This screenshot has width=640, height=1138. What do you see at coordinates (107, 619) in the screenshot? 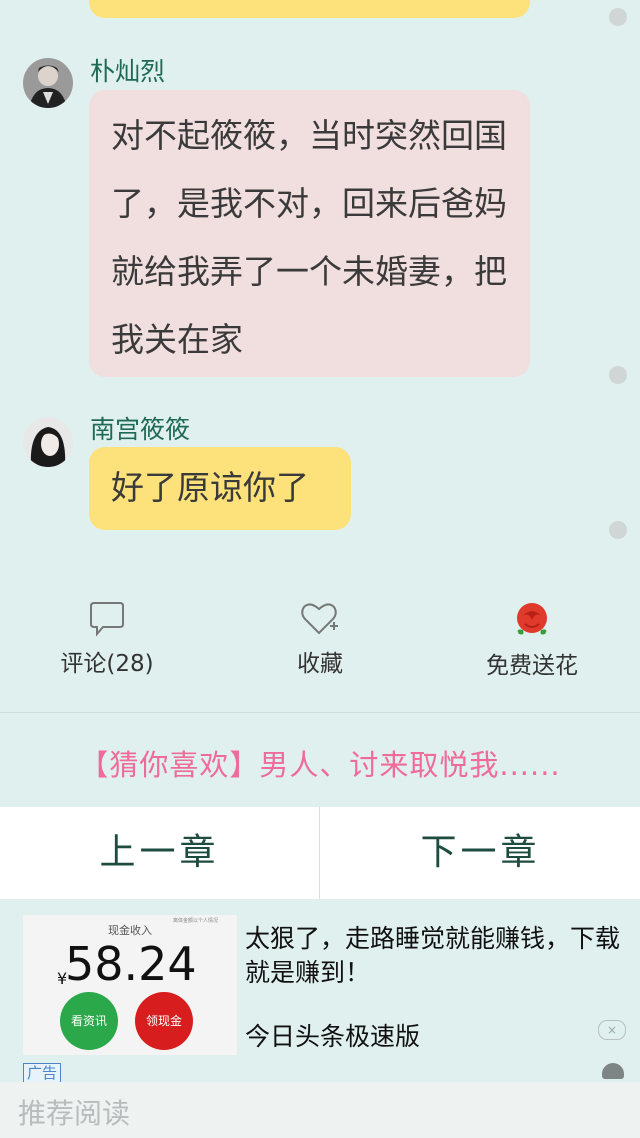
I see `comment-icon` at bounding box center [107, 619].